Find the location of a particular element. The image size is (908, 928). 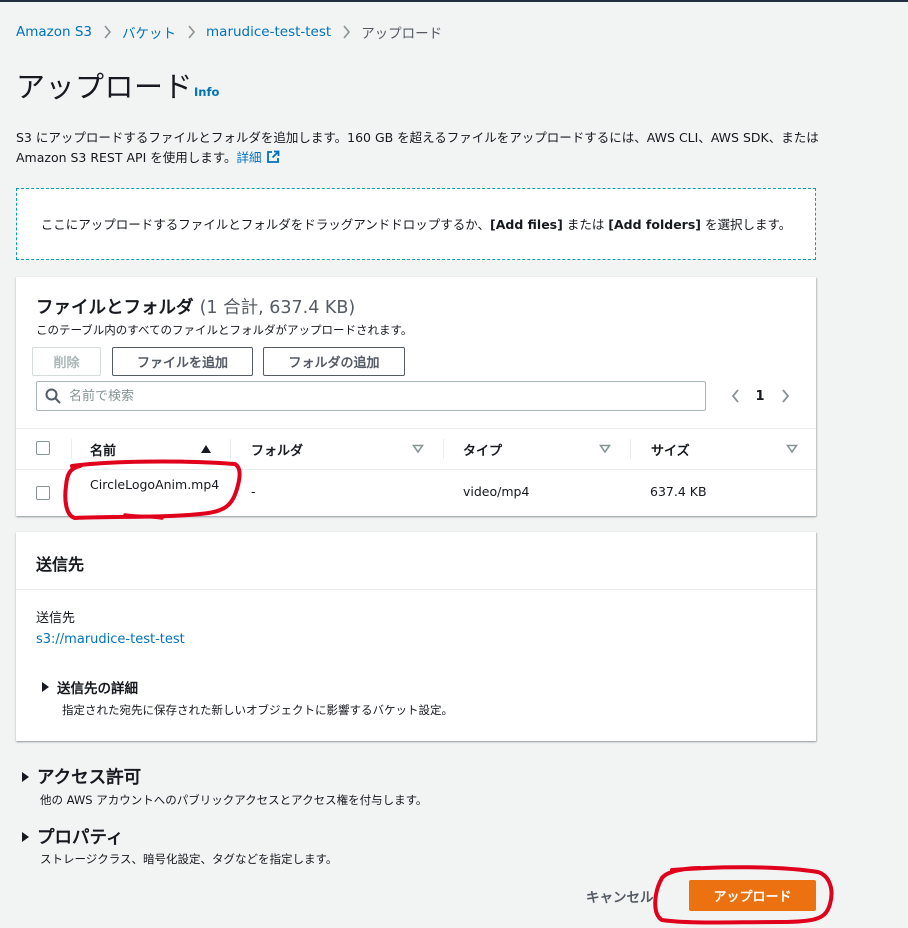

destination-title: 送信先 is located at coordinates (60, 564).